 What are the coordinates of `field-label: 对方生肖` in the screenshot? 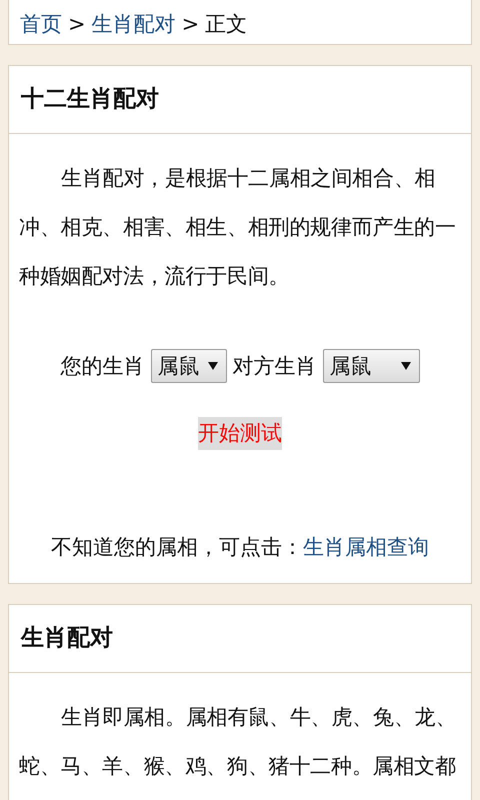 It's located at (274, 366).